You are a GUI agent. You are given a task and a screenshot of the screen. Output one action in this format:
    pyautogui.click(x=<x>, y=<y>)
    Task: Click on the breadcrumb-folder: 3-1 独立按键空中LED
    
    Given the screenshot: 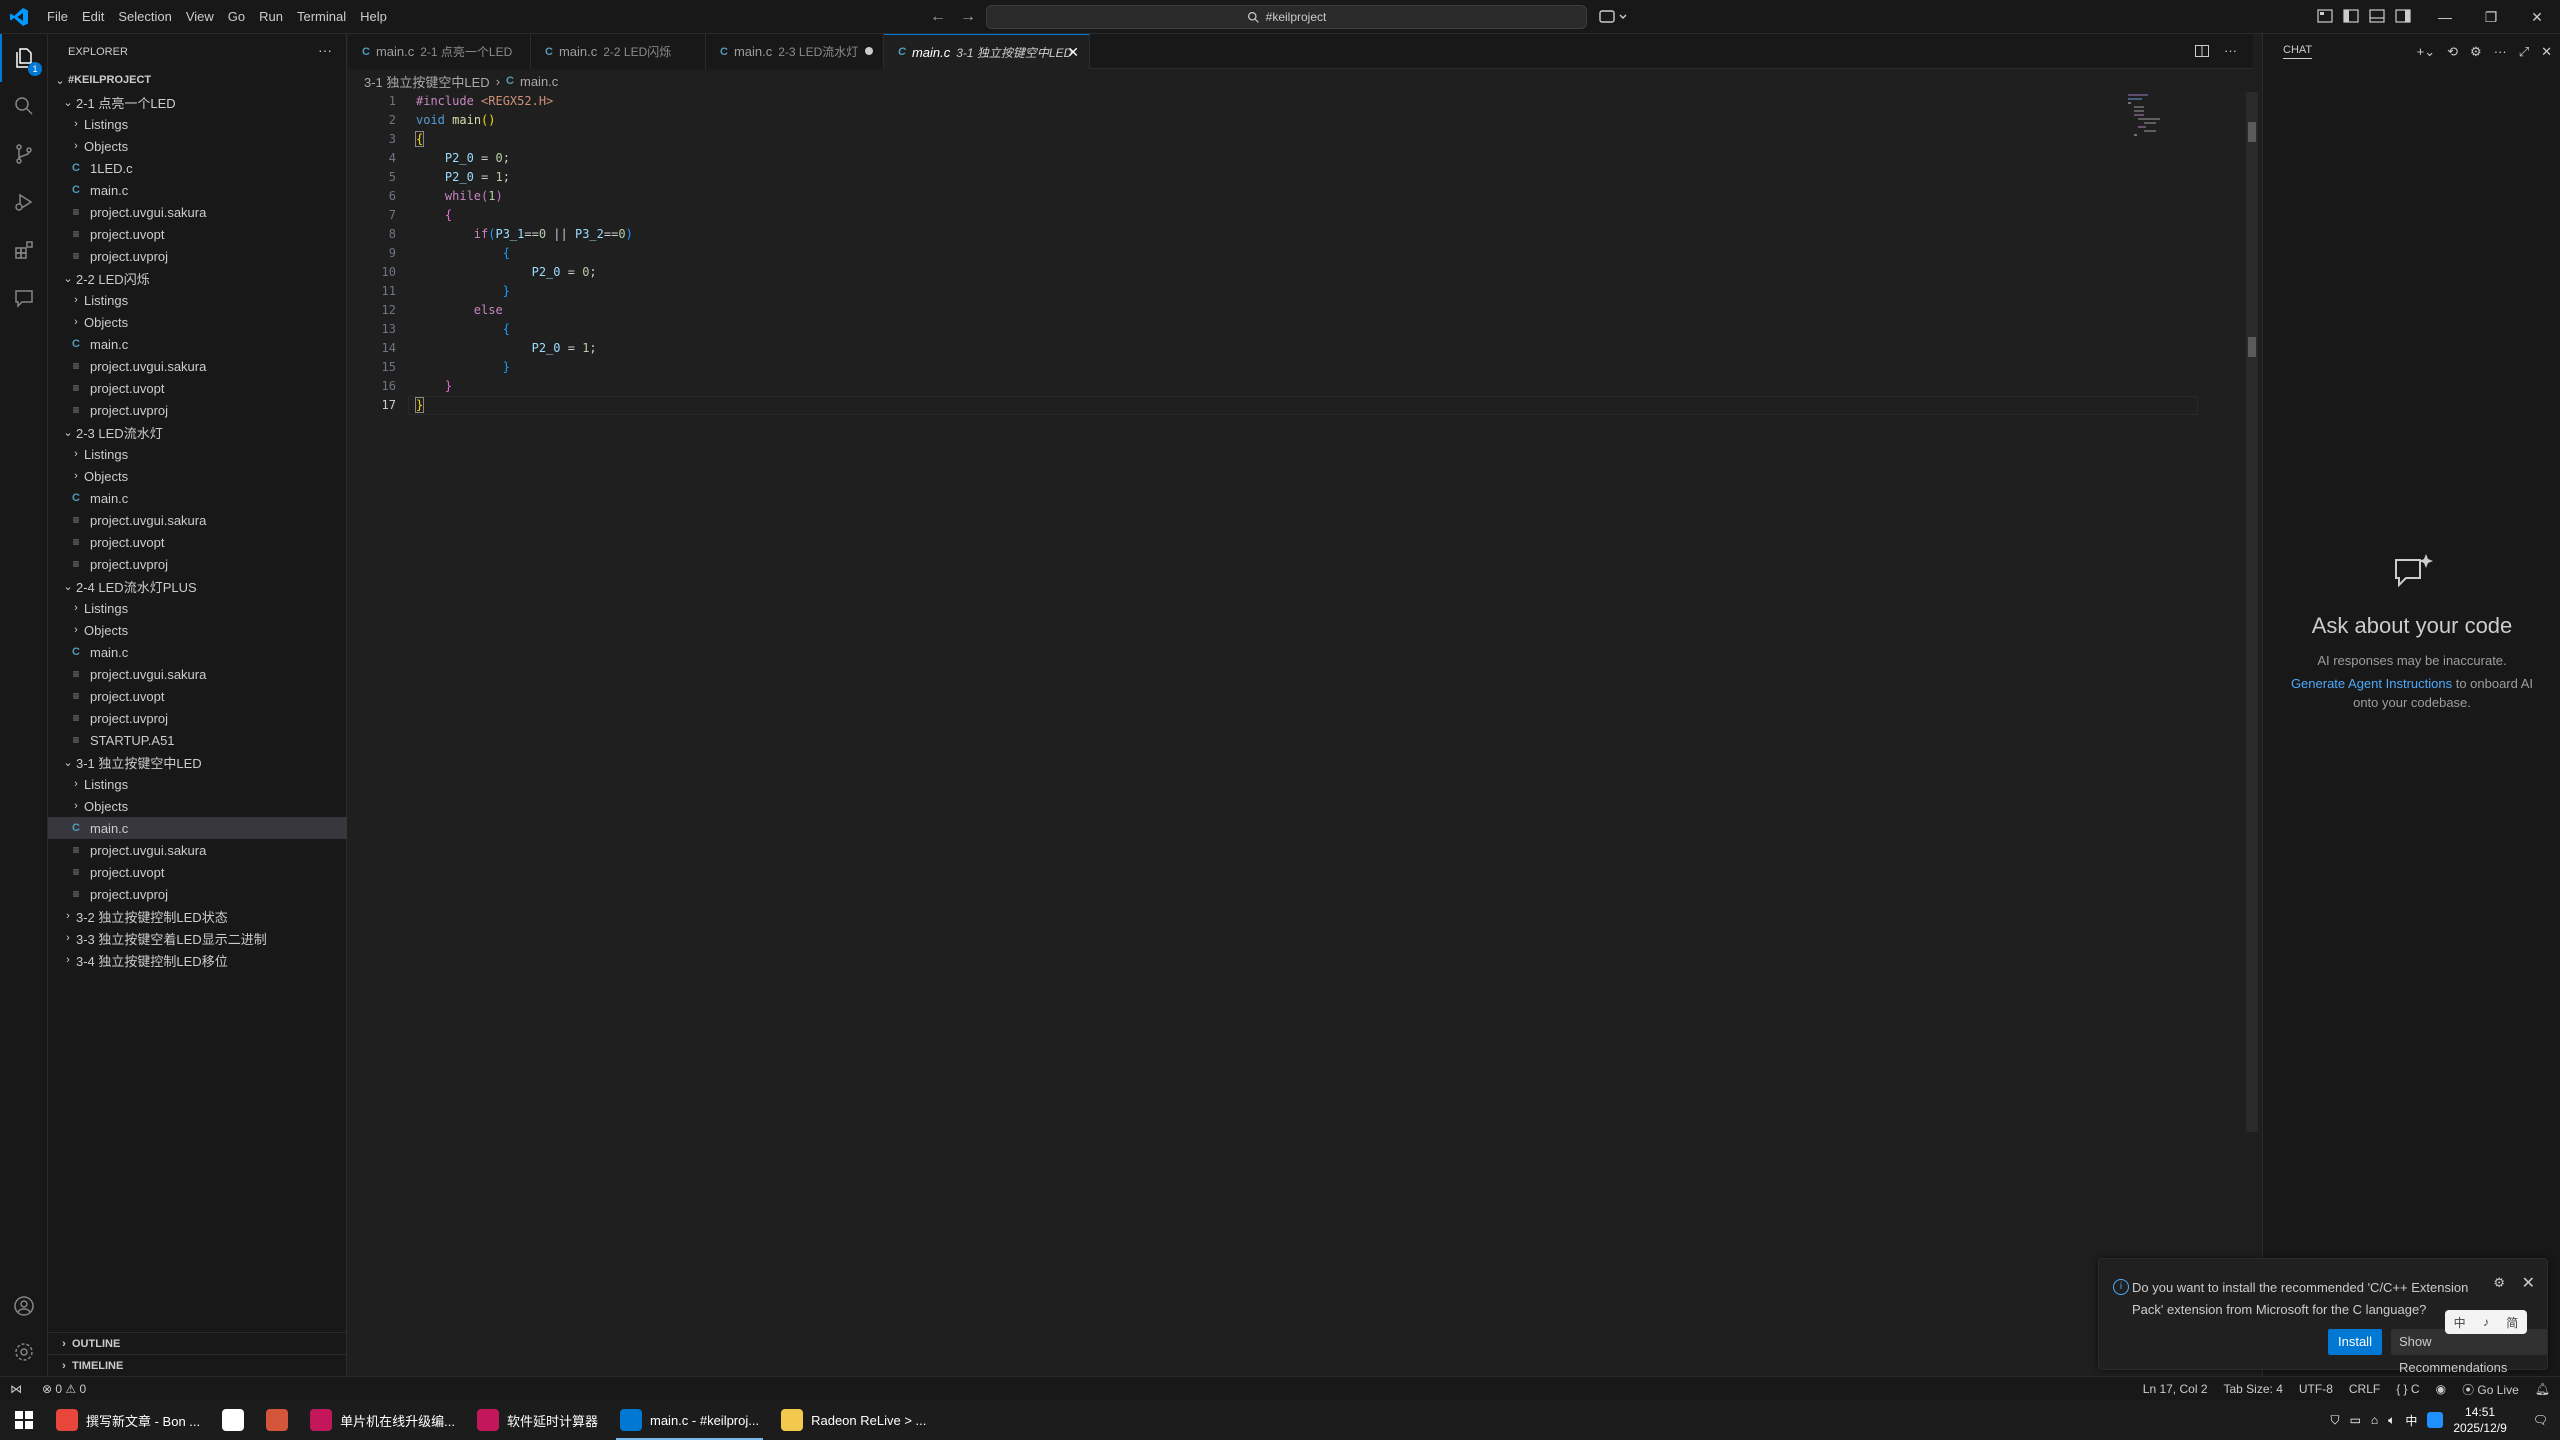 What is the action you would take?
    pyautogui.click(x=427, y=81)
    